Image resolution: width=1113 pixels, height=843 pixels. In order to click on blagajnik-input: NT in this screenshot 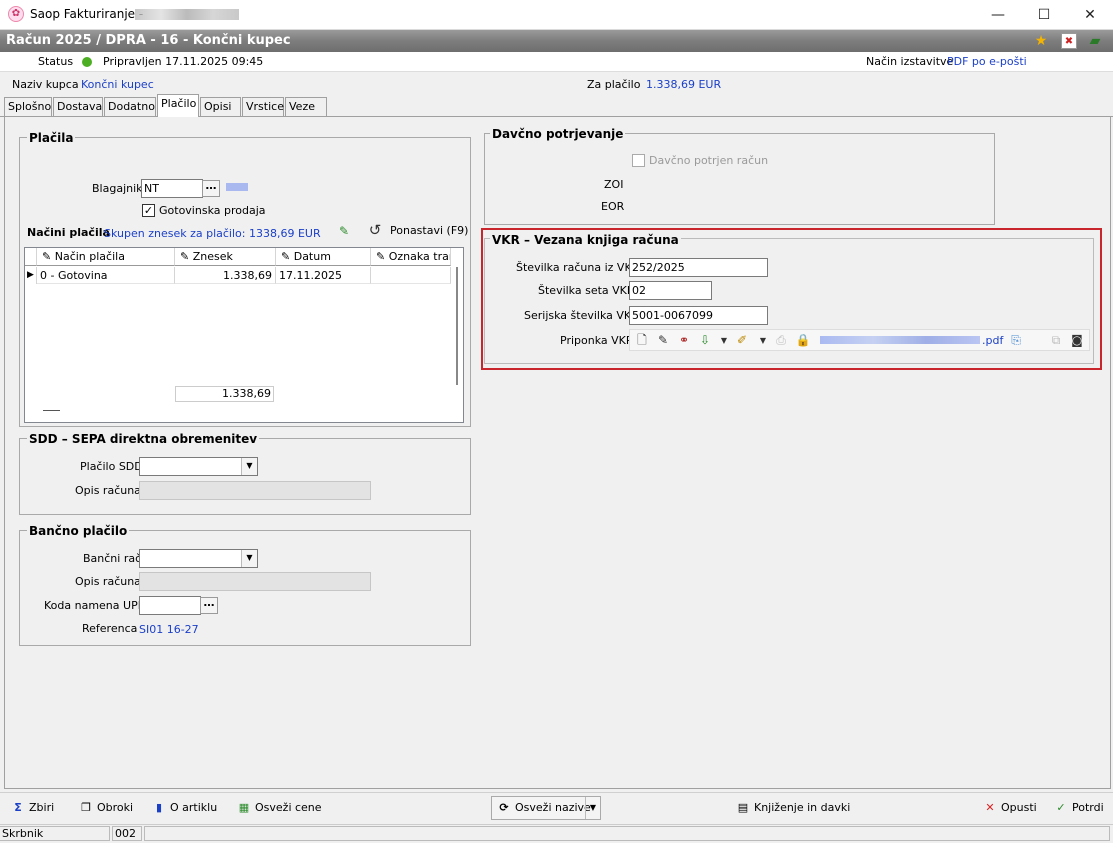, I will do `click(172, 188)`.